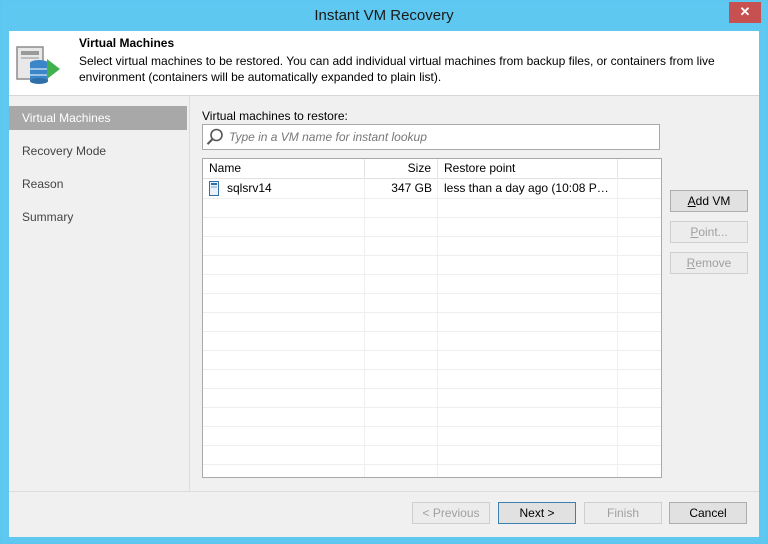 The width and height of the screenshot is (768, 544). Describe the element at coordinates (411, 188) in the screenshot. I see `cell-vm-size: 347 GB` at that location.